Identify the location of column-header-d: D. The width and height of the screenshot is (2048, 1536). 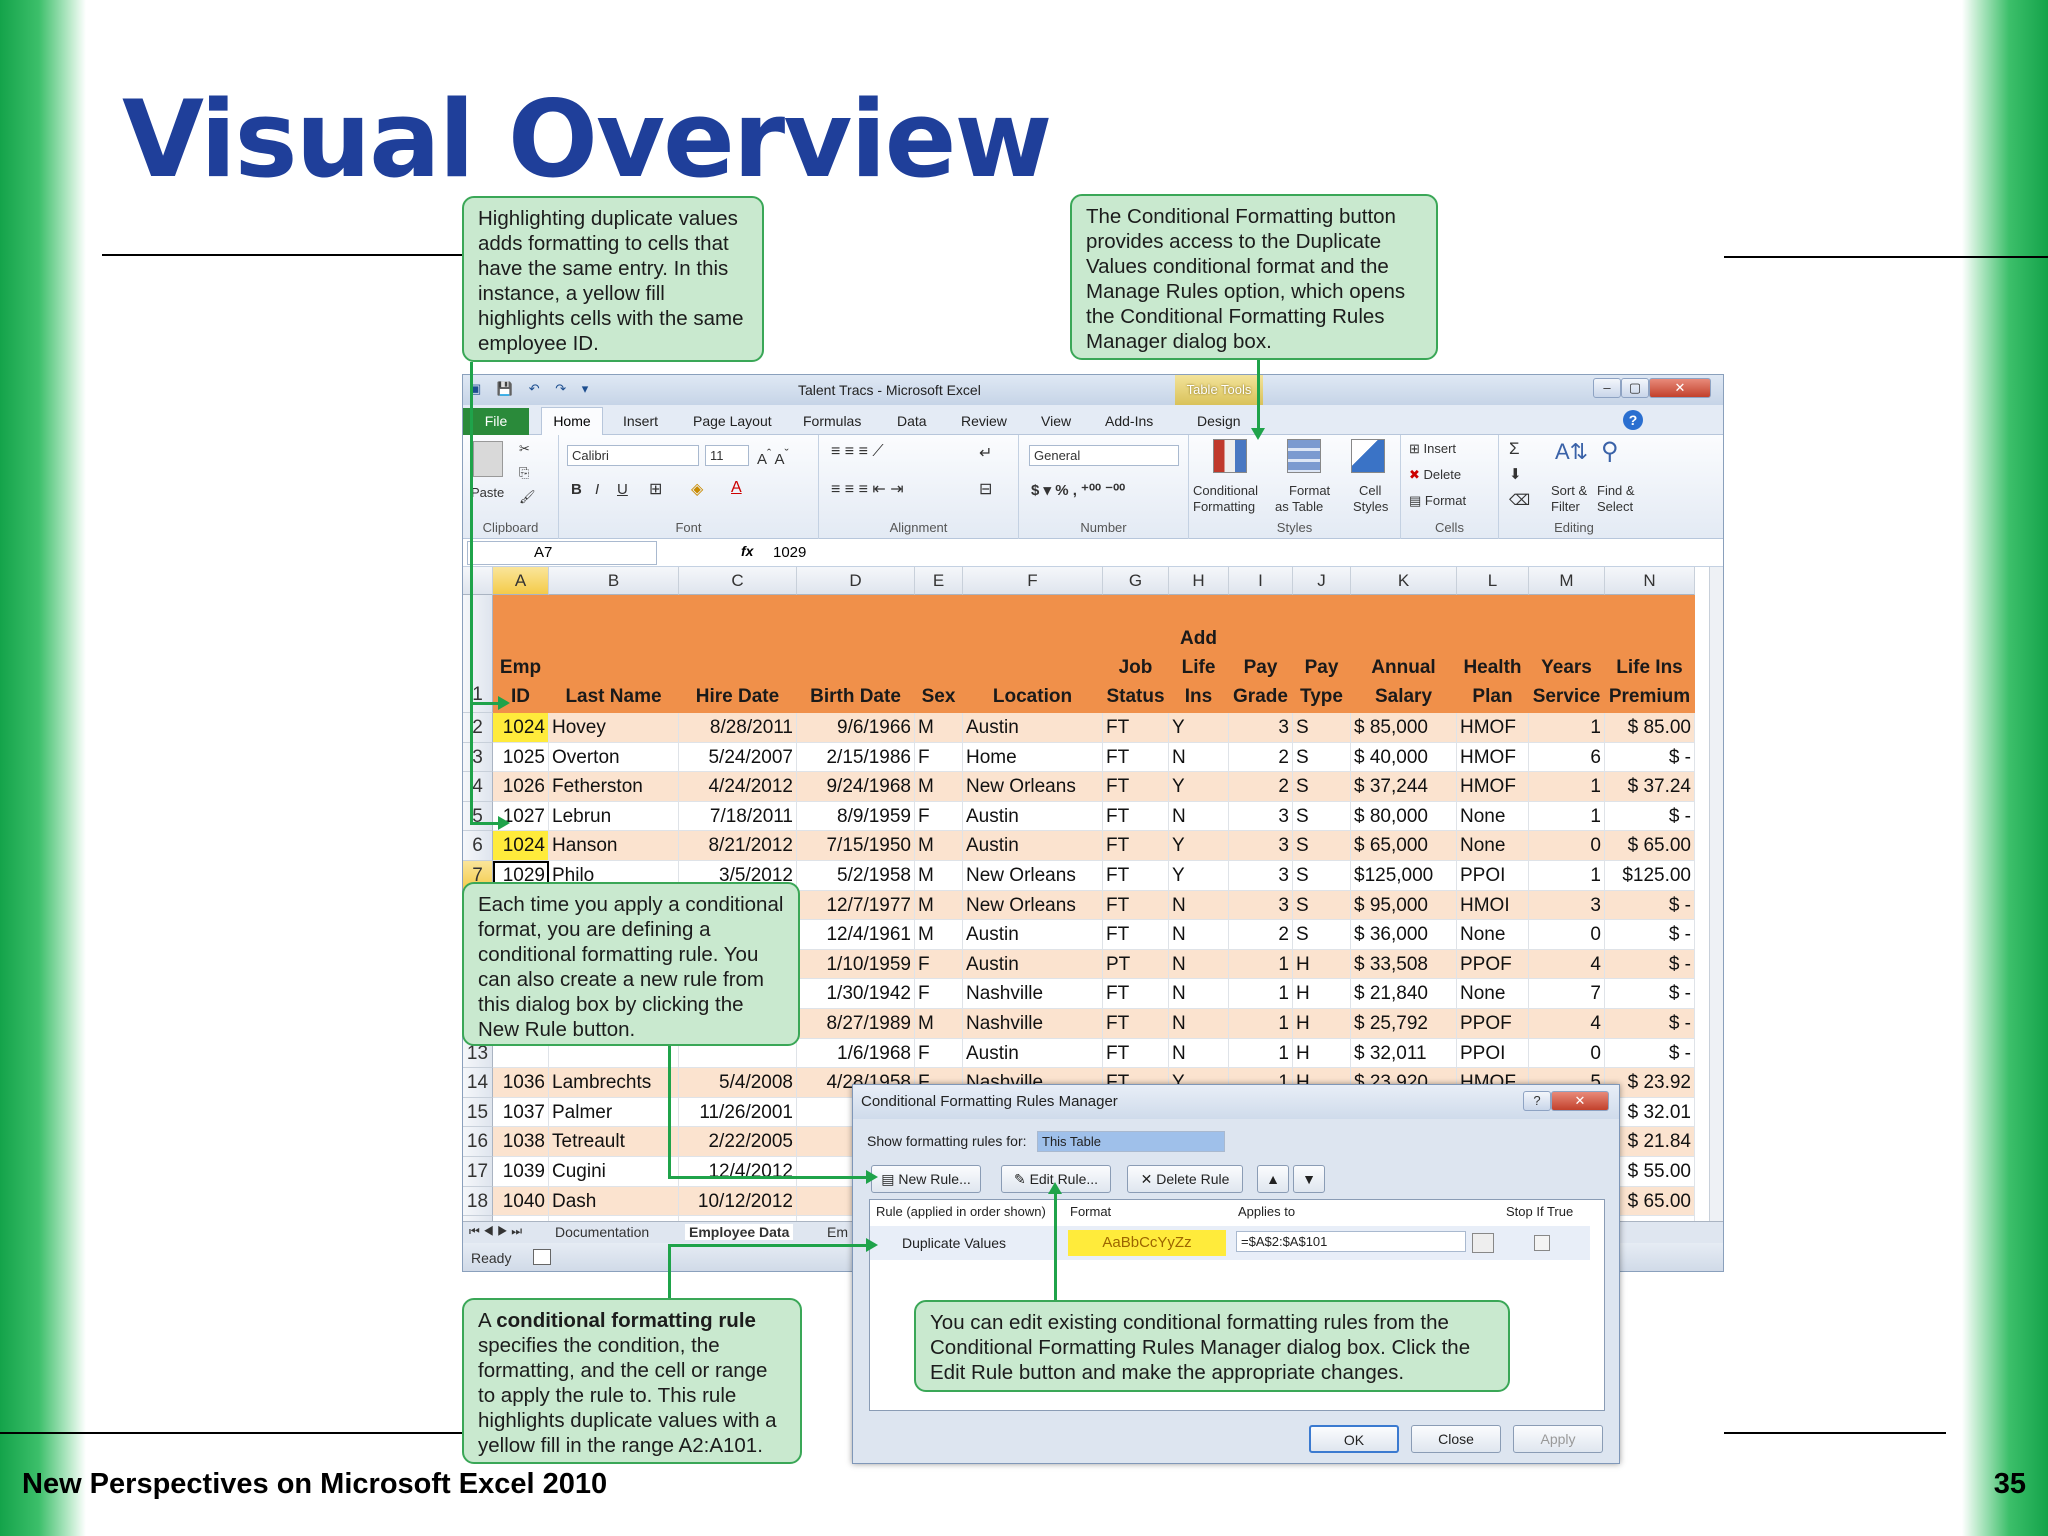
(856, 581).